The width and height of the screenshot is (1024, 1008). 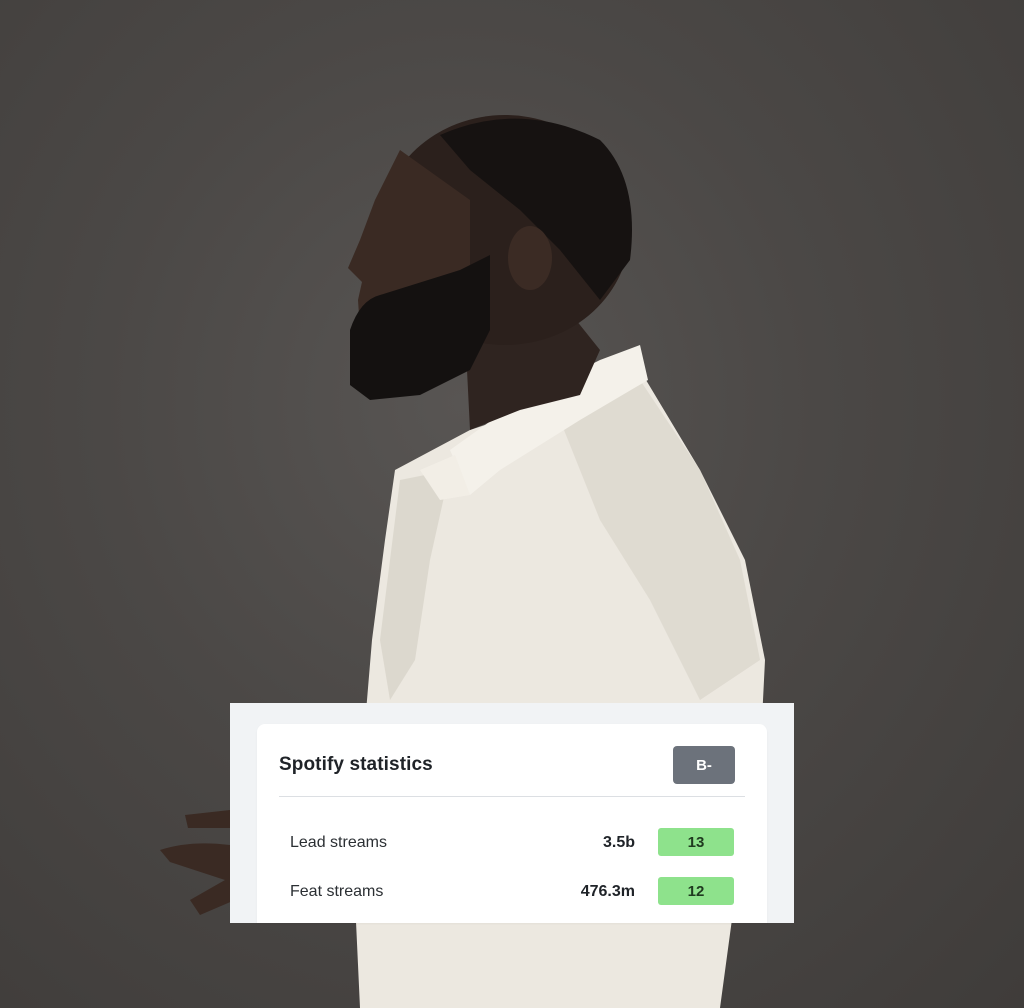 I want to click on grade-badge: B-, so click(x=704, y=765).